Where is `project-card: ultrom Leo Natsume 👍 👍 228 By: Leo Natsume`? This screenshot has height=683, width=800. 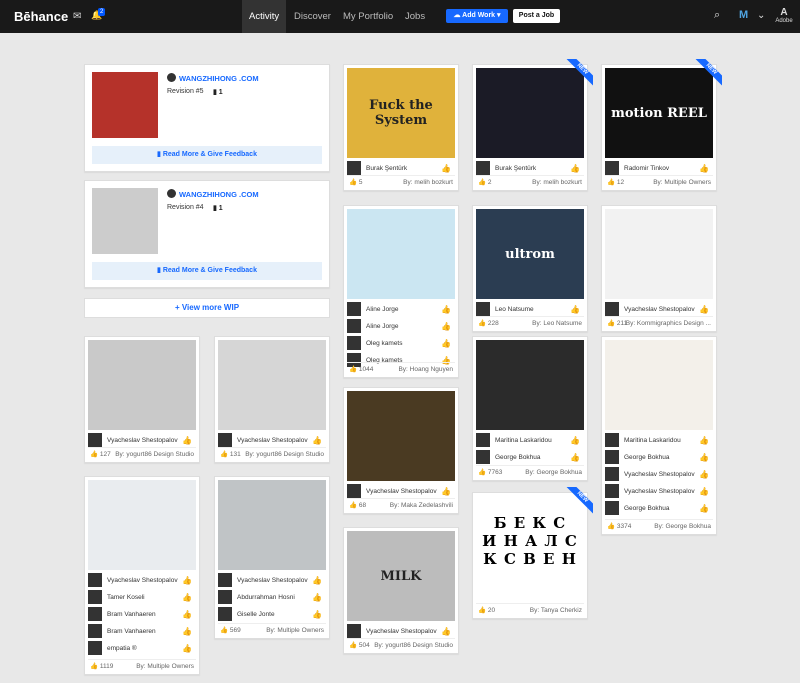
project-card: ultrom Leo Natsume 👍 👍 228 By: Leo Natsume is located at coordinates (530, 268).